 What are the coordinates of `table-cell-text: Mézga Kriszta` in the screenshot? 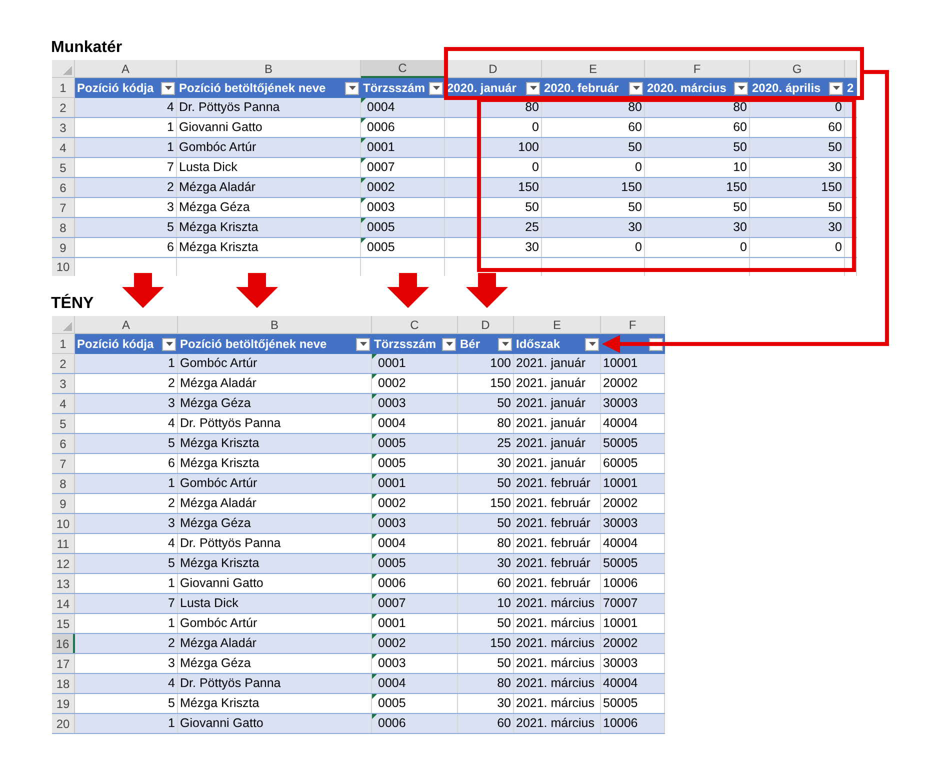 It's located at (218, 227).